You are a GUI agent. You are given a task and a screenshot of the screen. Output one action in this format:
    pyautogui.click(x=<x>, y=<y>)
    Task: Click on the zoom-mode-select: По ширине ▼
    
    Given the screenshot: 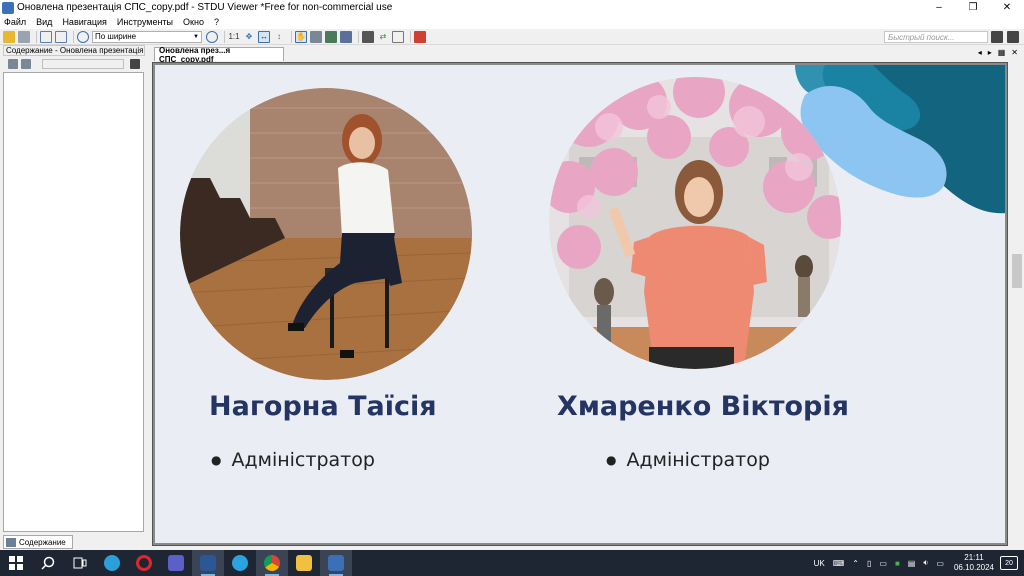 What is the action you would take?
    pyautogui.click(x=147, y=36)
    